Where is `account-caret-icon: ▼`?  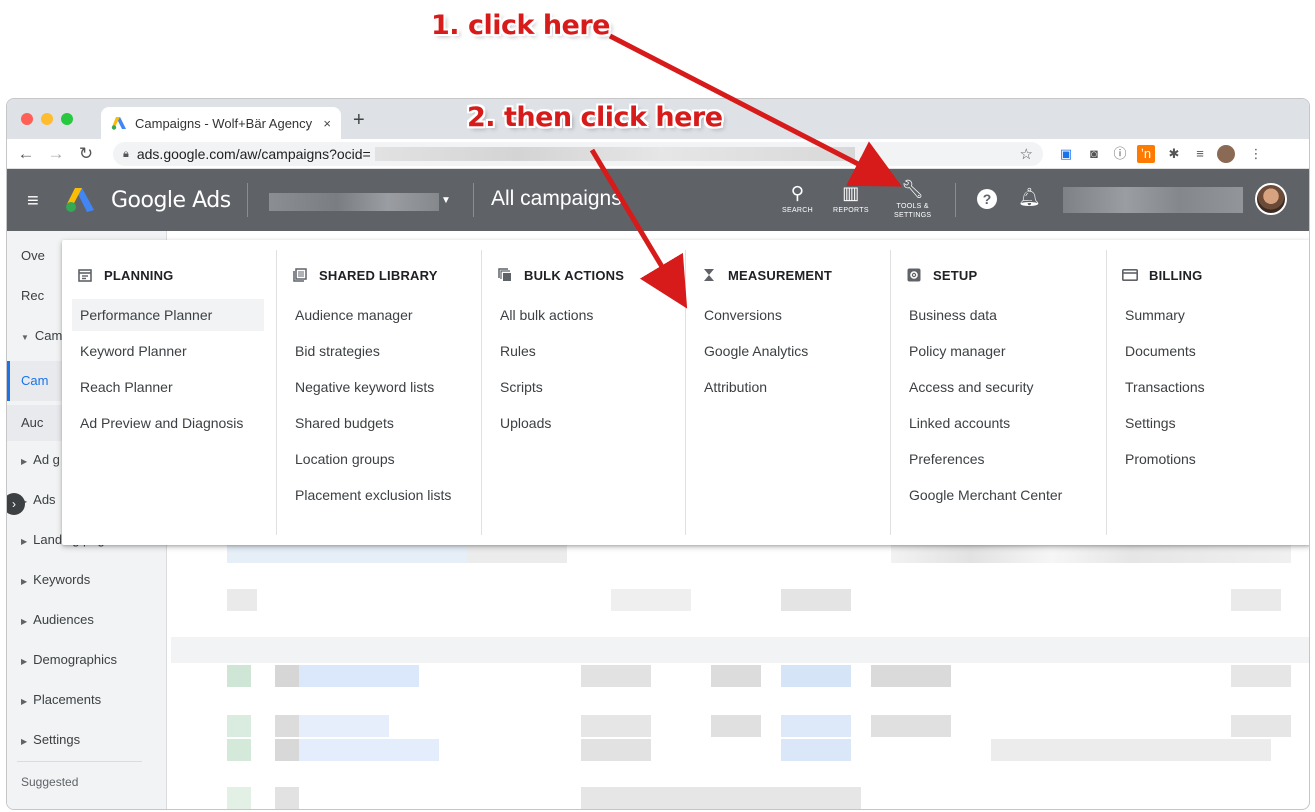
account-caret-icon: ▼ is located at coordinates (446, 200).